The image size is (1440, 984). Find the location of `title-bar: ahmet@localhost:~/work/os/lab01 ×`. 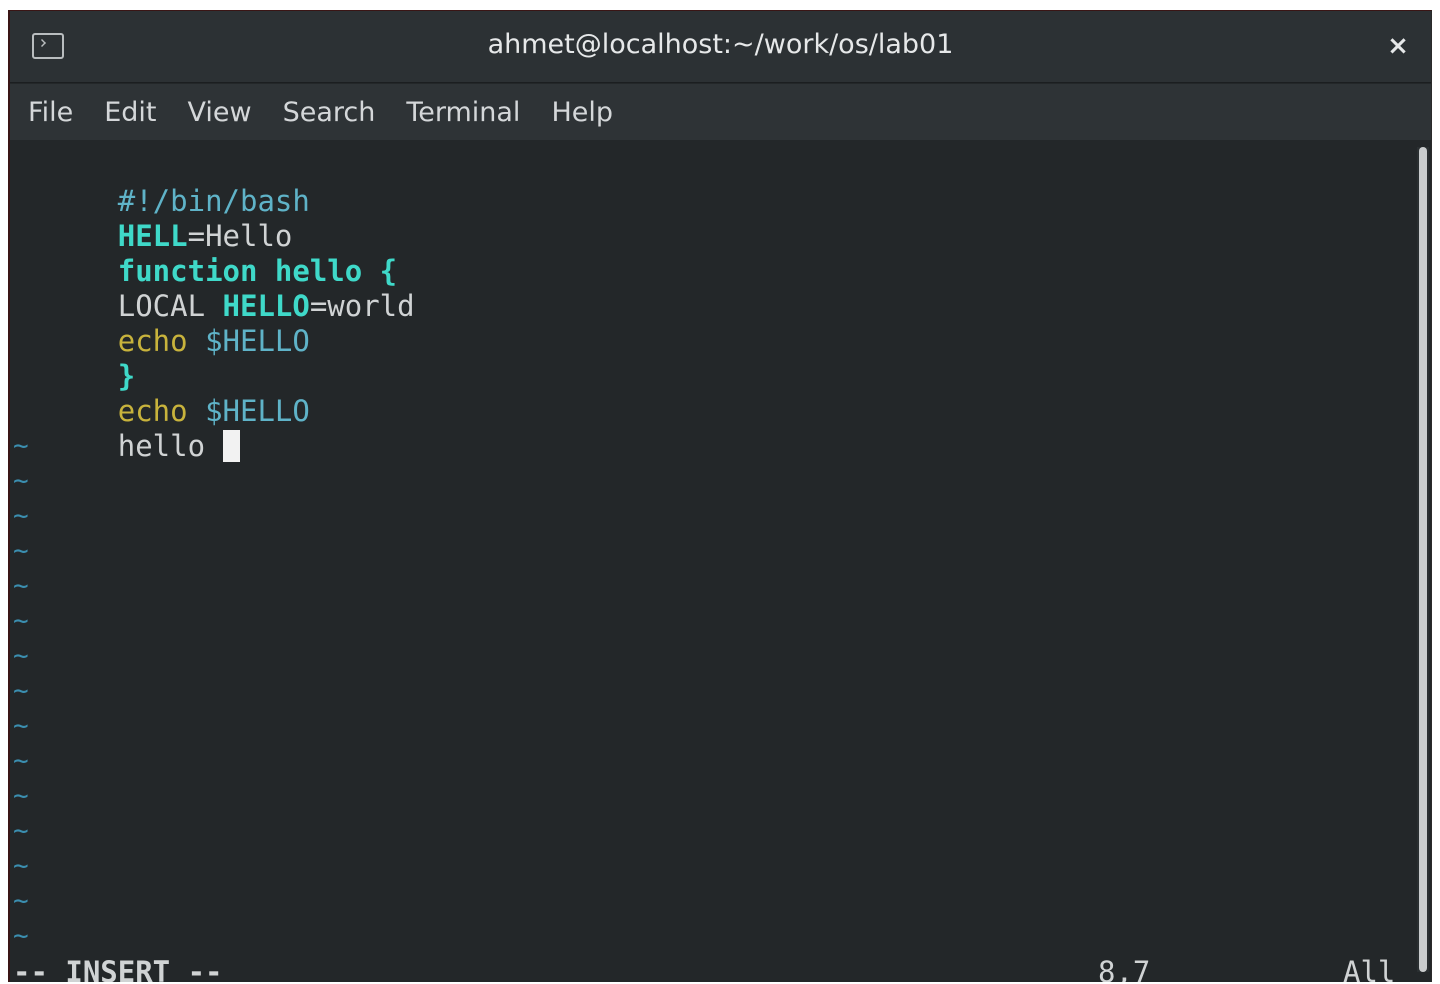

title-bar: ahmet@localhost:~/work/os/lab01 × is located at coordinates (720, 47).